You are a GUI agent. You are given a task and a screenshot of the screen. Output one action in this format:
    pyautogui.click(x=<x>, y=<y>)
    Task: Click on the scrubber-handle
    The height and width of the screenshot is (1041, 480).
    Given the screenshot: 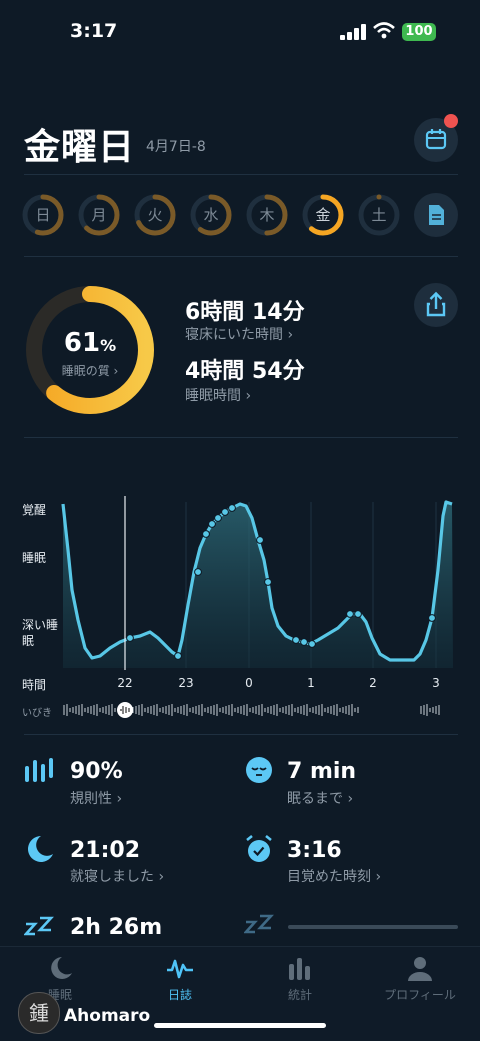 What is the action you would take?
    pyautogui.click(x=125, y=710)
    